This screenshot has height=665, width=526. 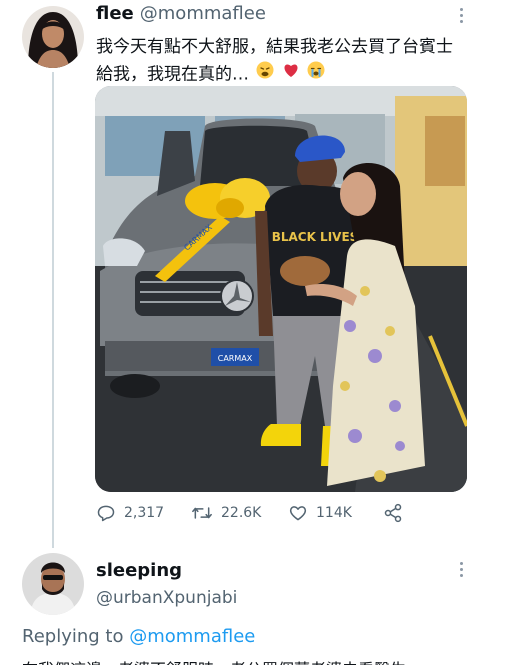 I want to click on reply-count: 2,317, so click(x=144, y=513).